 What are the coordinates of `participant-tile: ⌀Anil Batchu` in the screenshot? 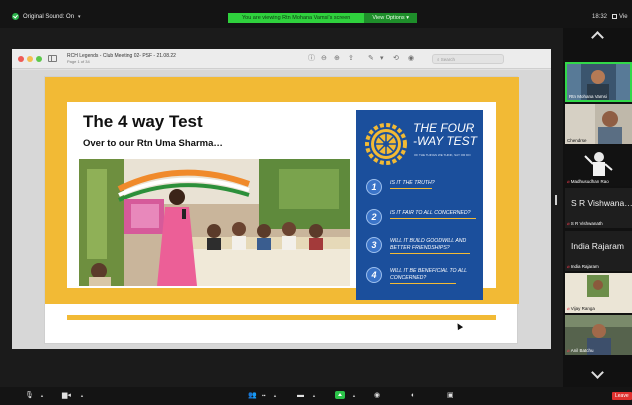 It's located at (598, 335).